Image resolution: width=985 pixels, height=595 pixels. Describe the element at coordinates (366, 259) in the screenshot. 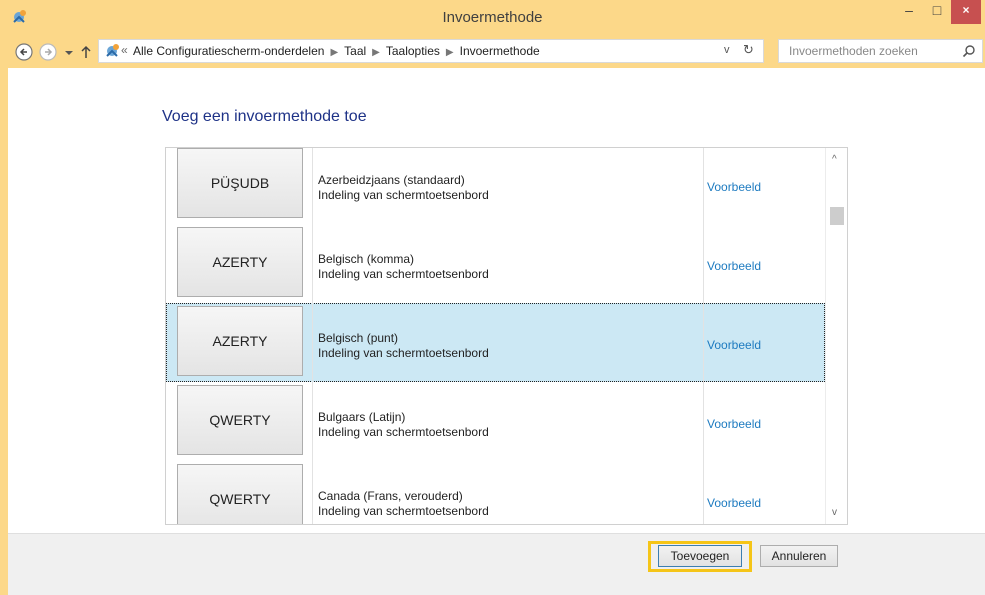

I see `input-method-name: Belgisch (komma)` at that location.